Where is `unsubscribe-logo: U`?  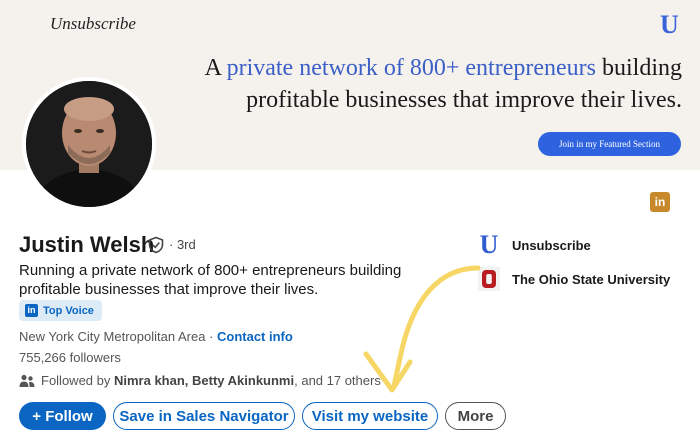
unsubscribe-logo: U is located at coordinates (489, 244).